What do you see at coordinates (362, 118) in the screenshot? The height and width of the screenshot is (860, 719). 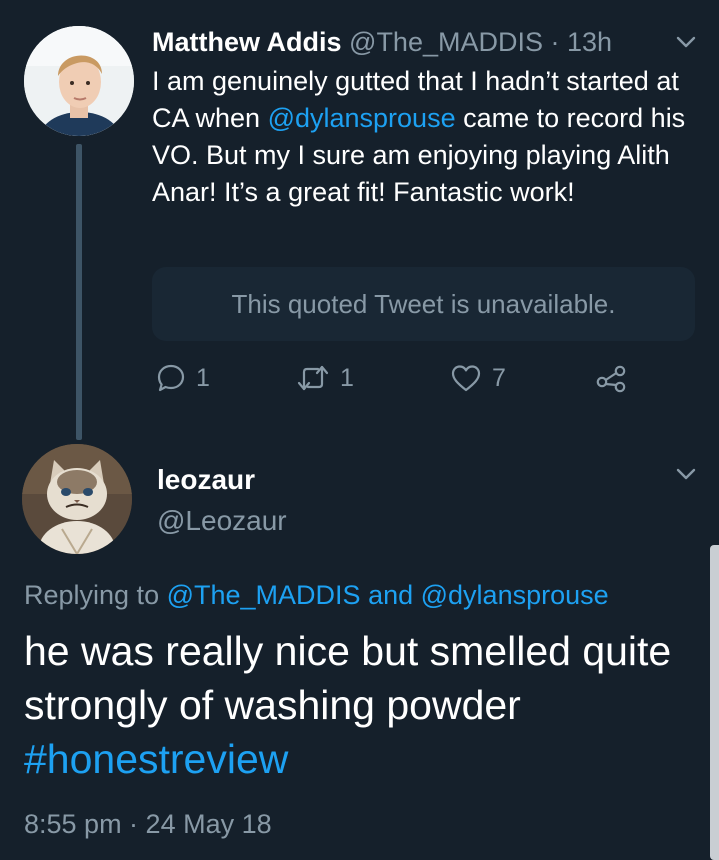 I see `mention-link: @dylansprouse` at bounding box center [362, 118].